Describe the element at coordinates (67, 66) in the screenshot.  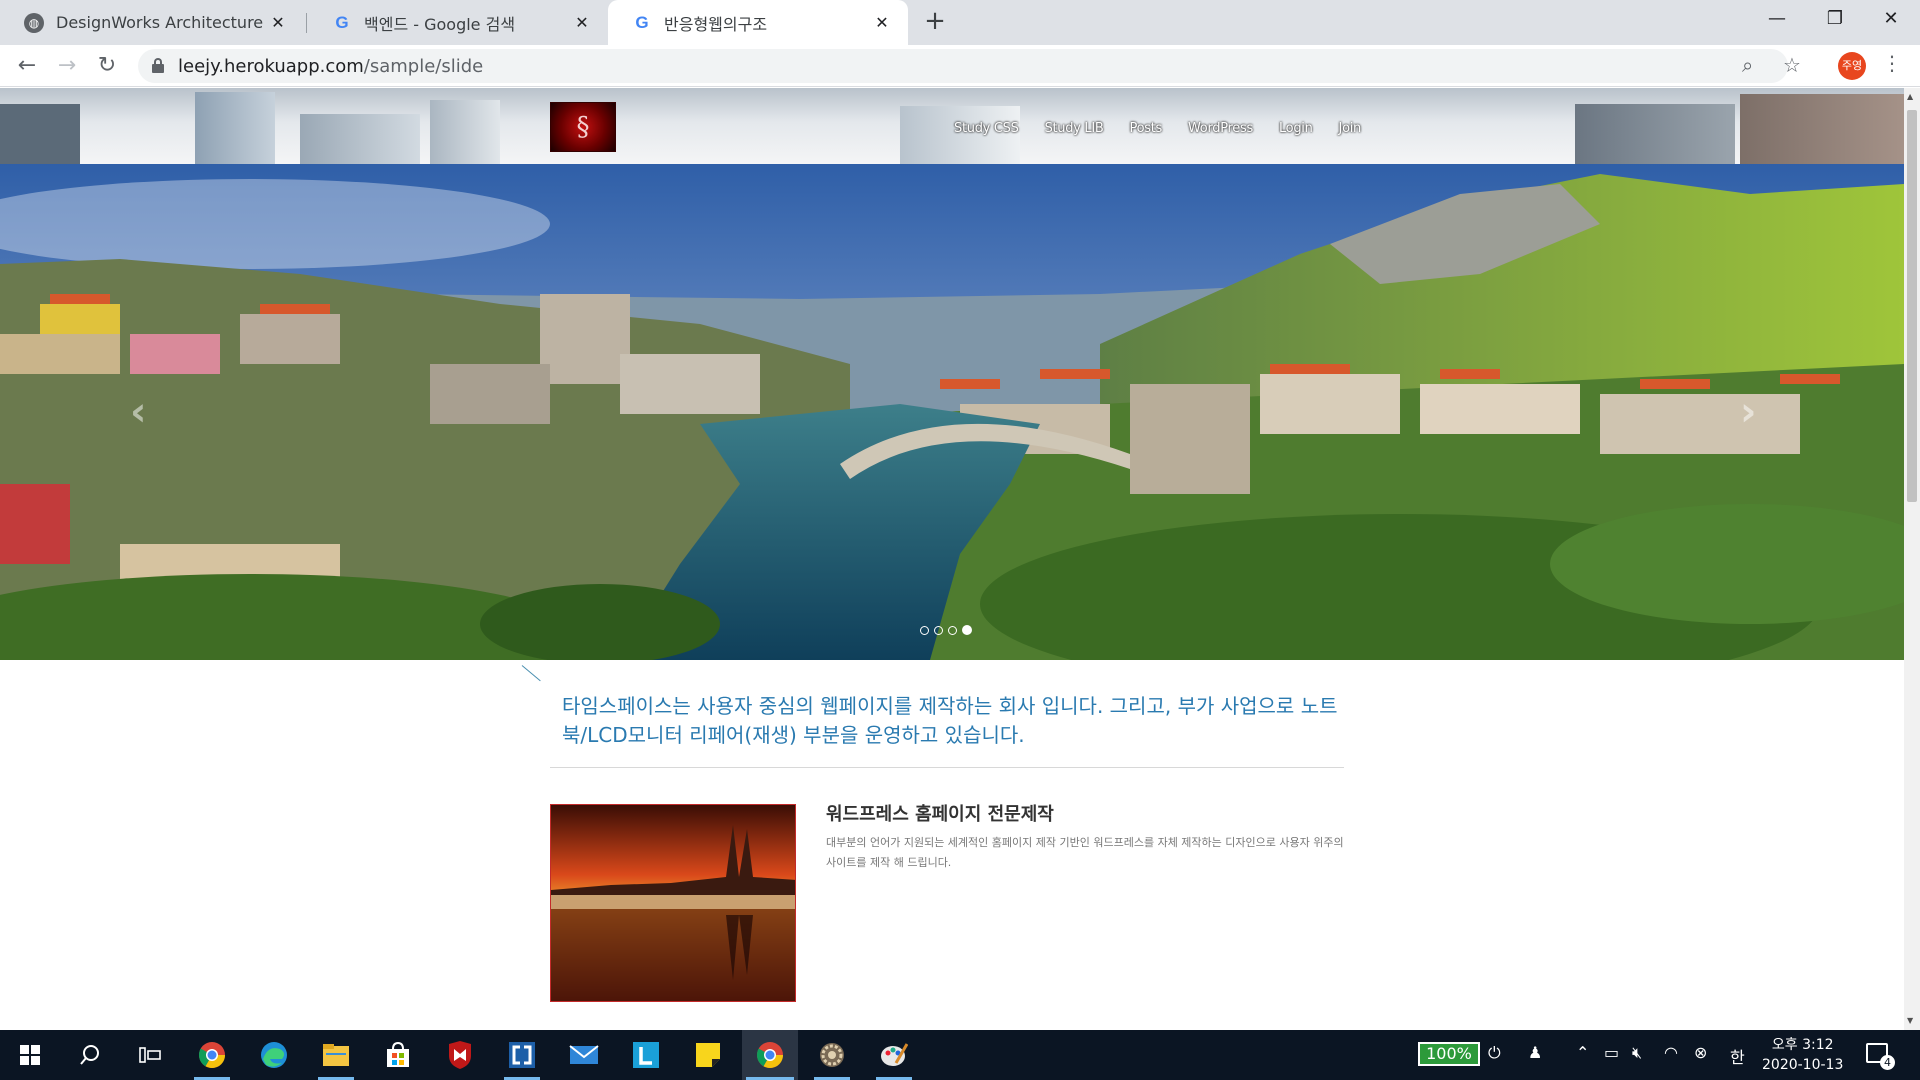
I see `forward-icon: →` at that location.